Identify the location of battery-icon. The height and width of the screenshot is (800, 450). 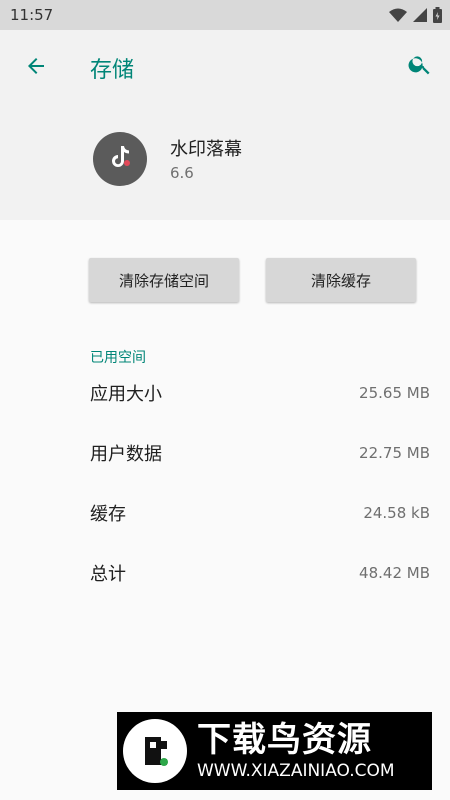
(437, 15).